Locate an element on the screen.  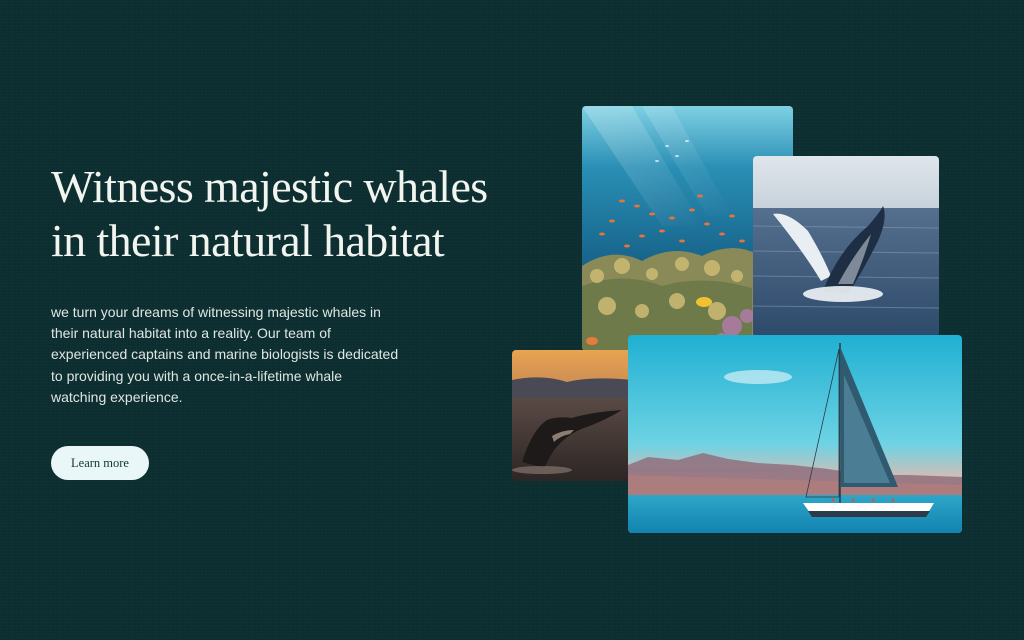
learn-more-button: Learn more is located at coordinates (100, 463).